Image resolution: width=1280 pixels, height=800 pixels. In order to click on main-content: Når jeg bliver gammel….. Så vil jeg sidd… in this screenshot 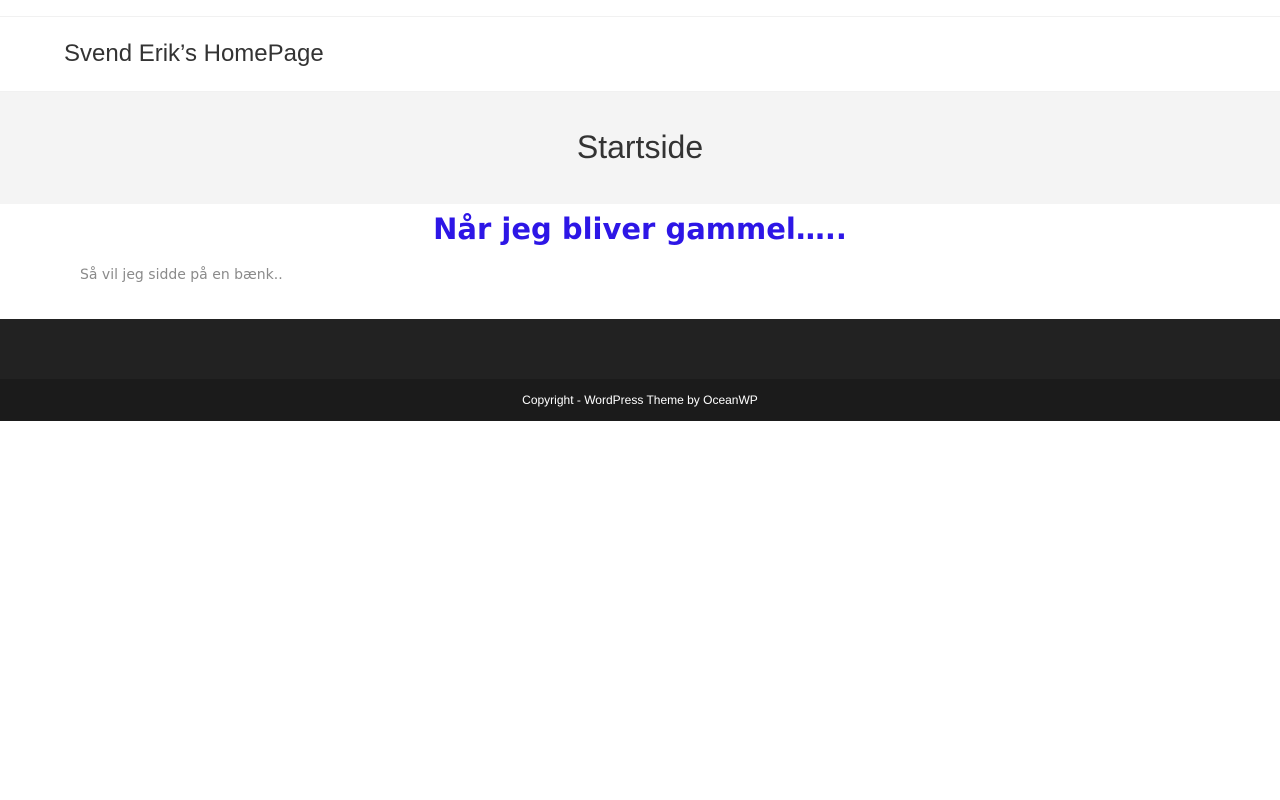, I will do `click(640, 261)`.